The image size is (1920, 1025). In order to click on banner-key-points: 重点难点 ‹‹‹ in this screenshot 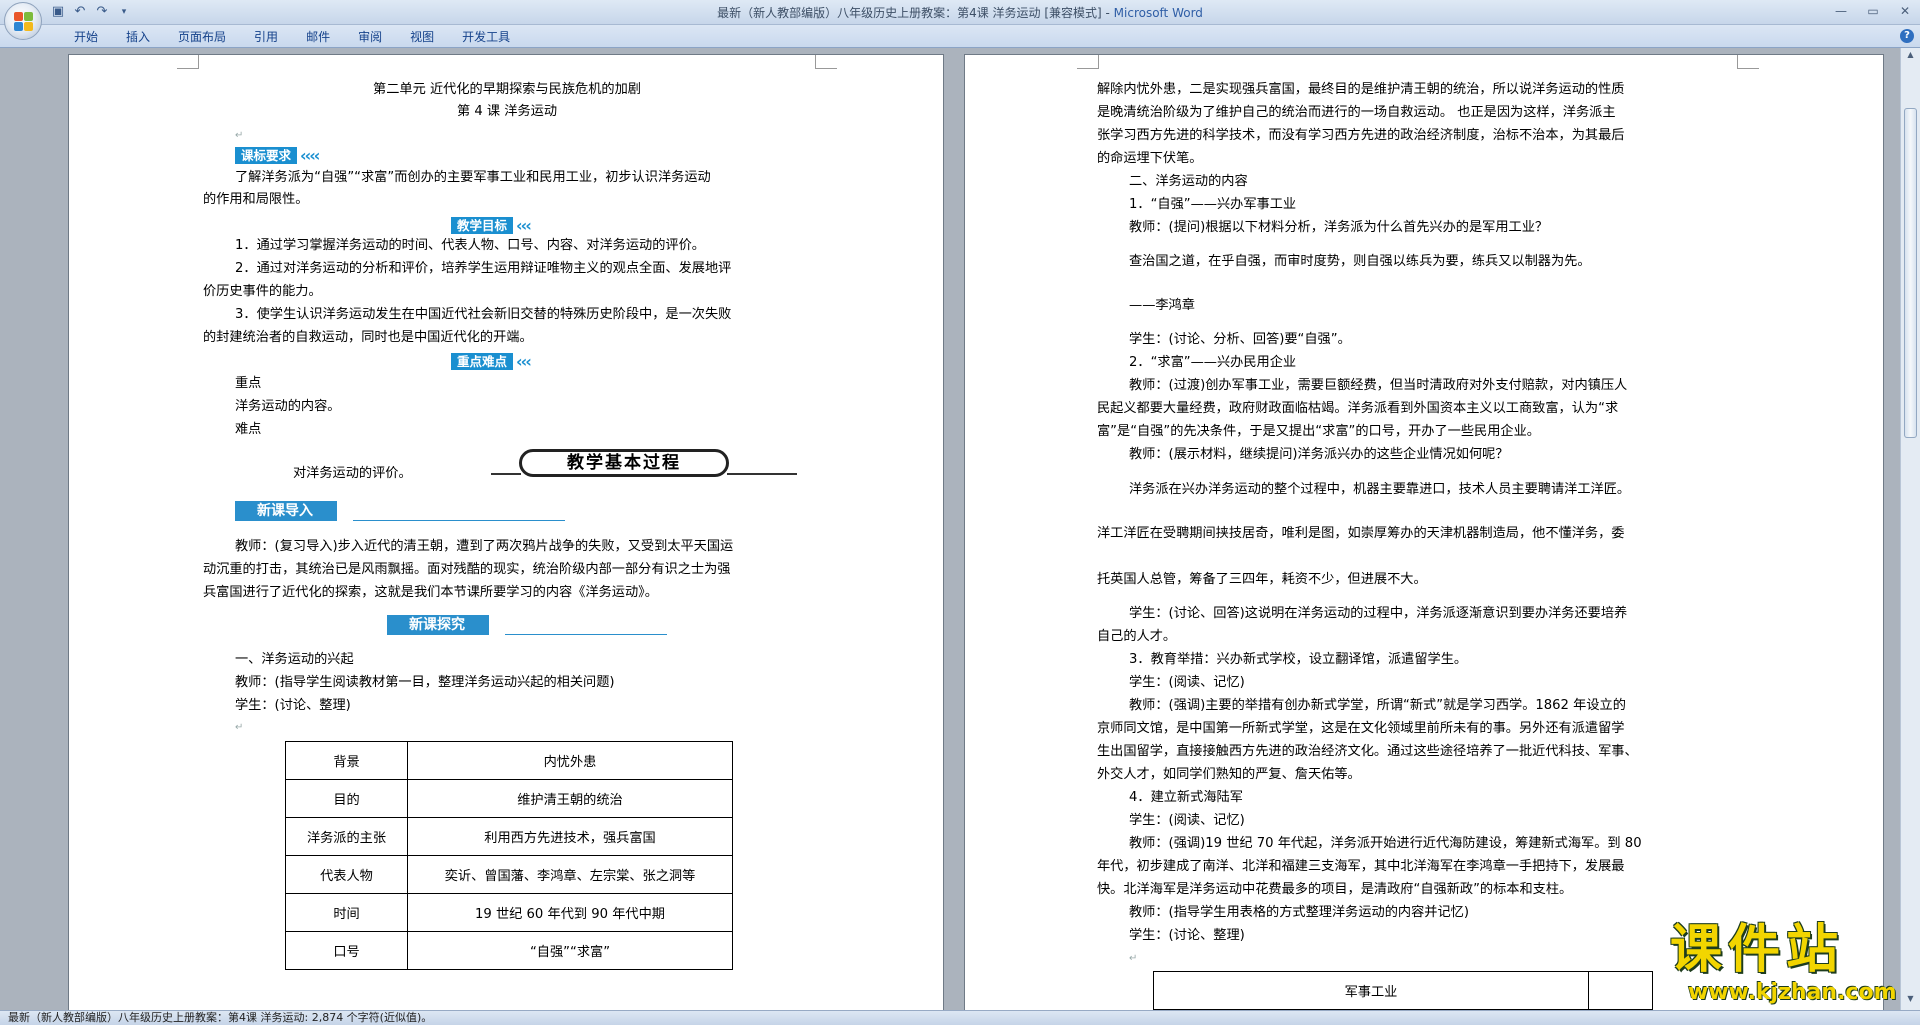, I will do `click(491, 361)`.